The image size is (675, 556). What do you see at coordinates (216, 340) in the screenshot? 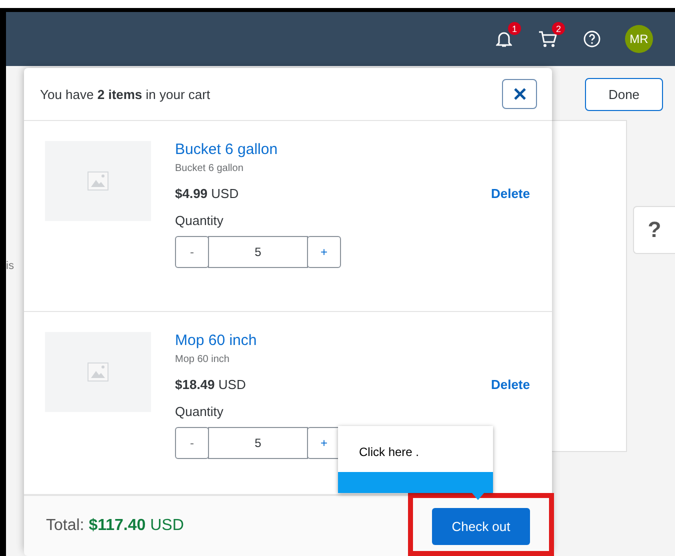
I see `product-name-link: Mop 60 inch` at bounding box center [216, 340].